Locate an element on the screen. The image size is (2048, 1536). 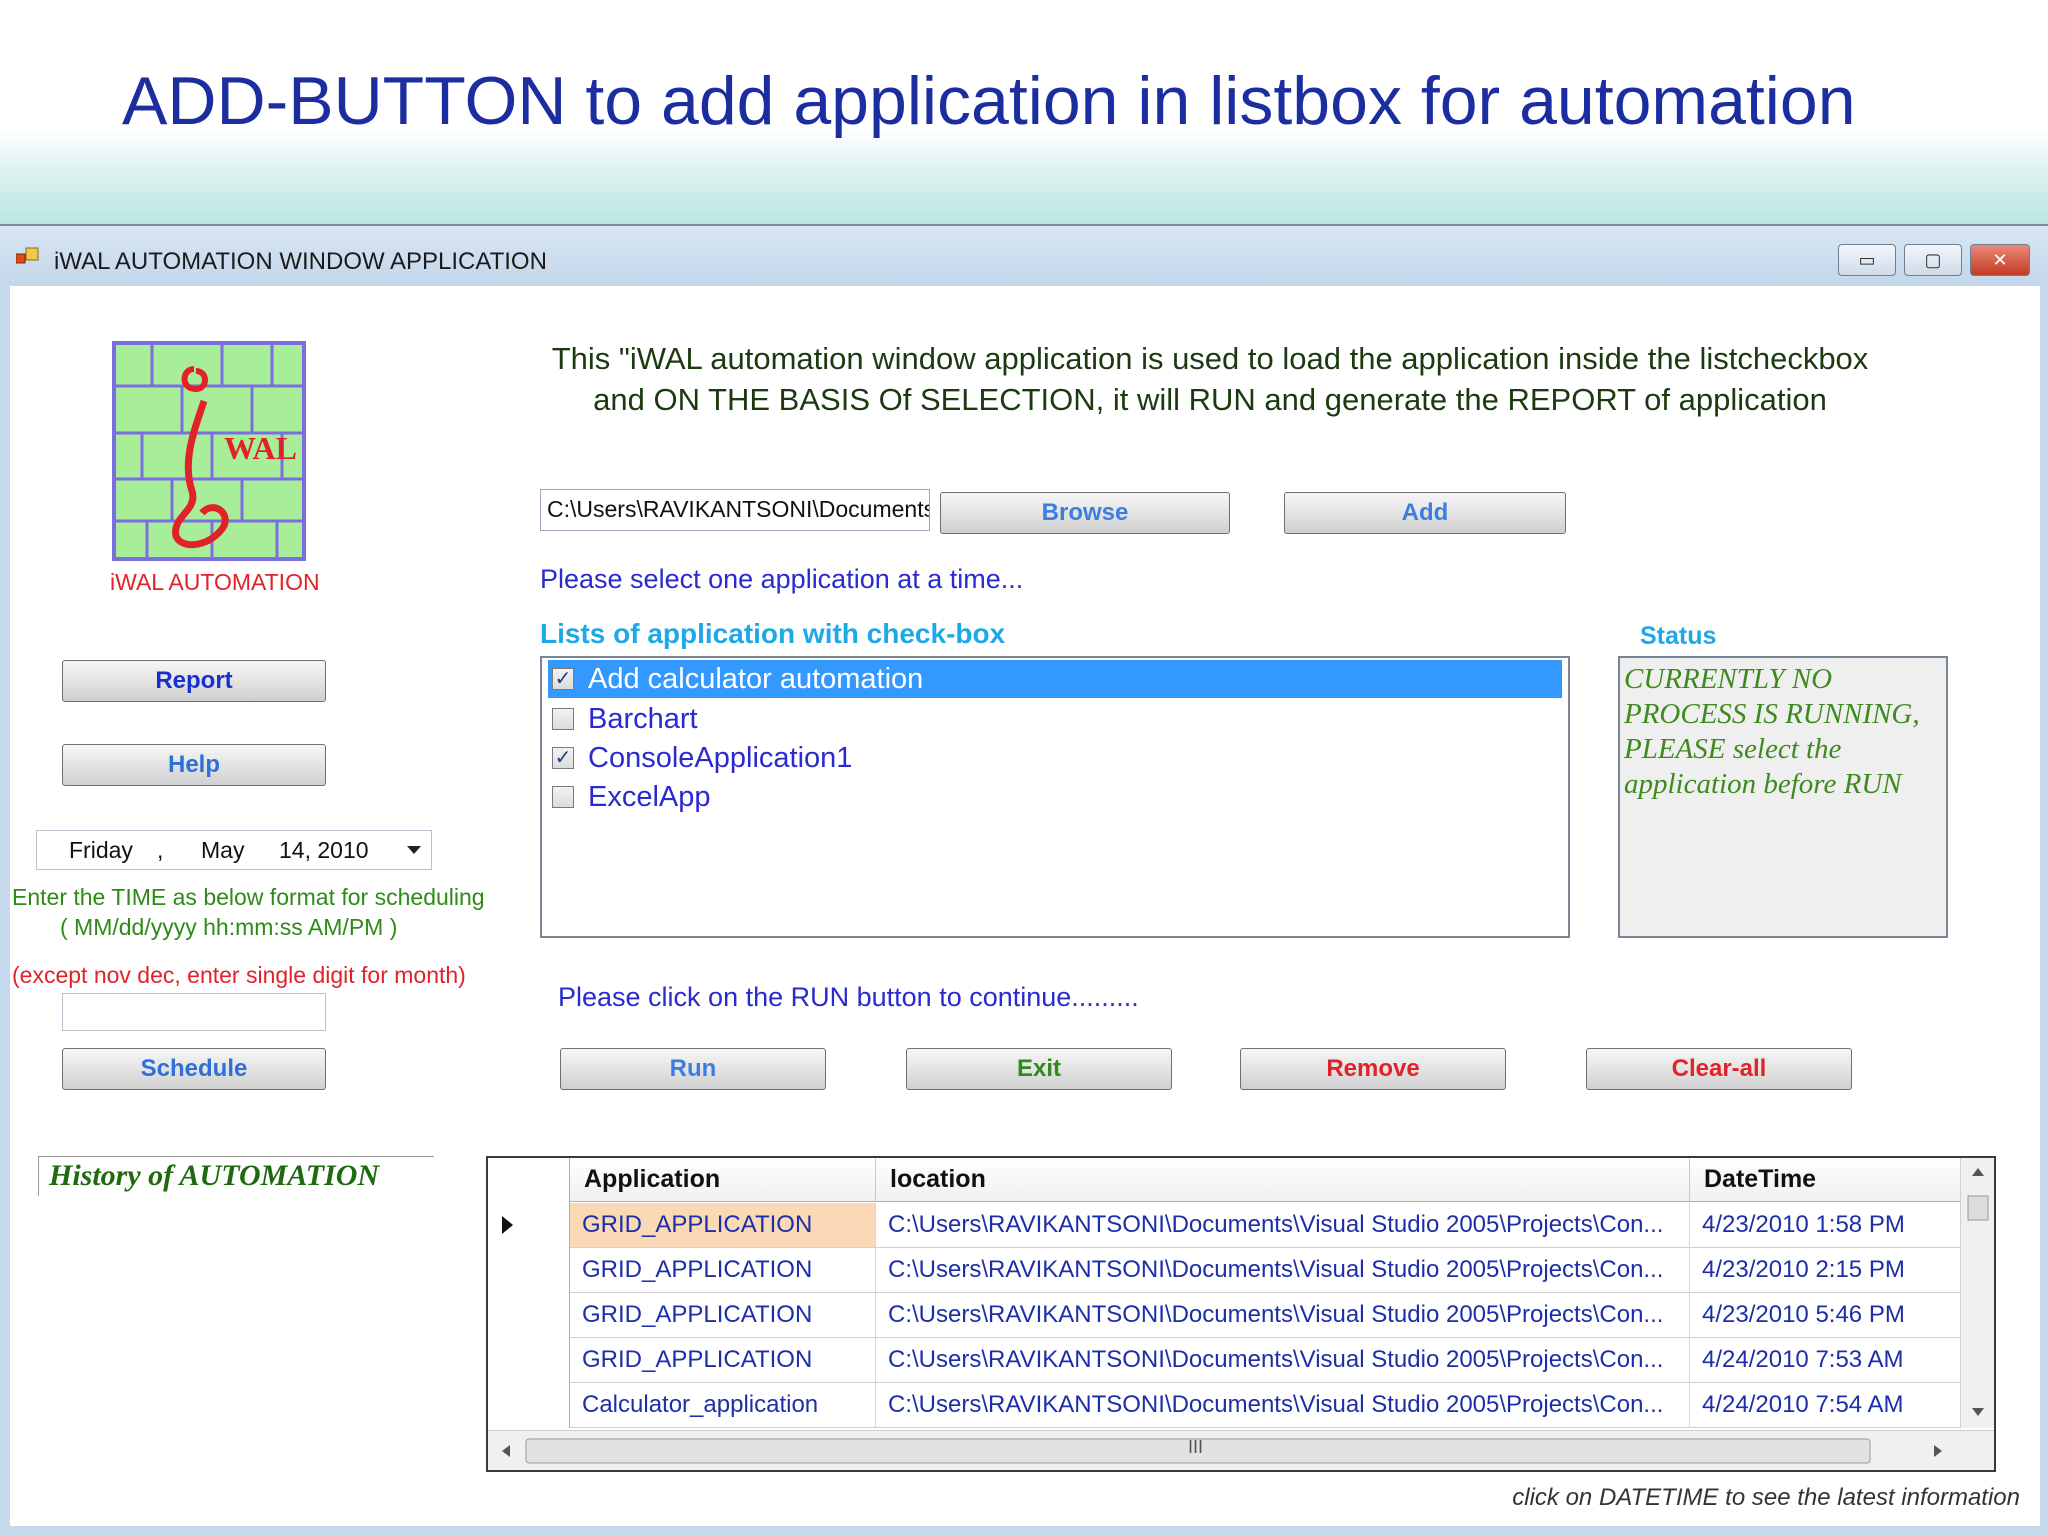
logo-text: WAL is located at coordinates (260, 448).